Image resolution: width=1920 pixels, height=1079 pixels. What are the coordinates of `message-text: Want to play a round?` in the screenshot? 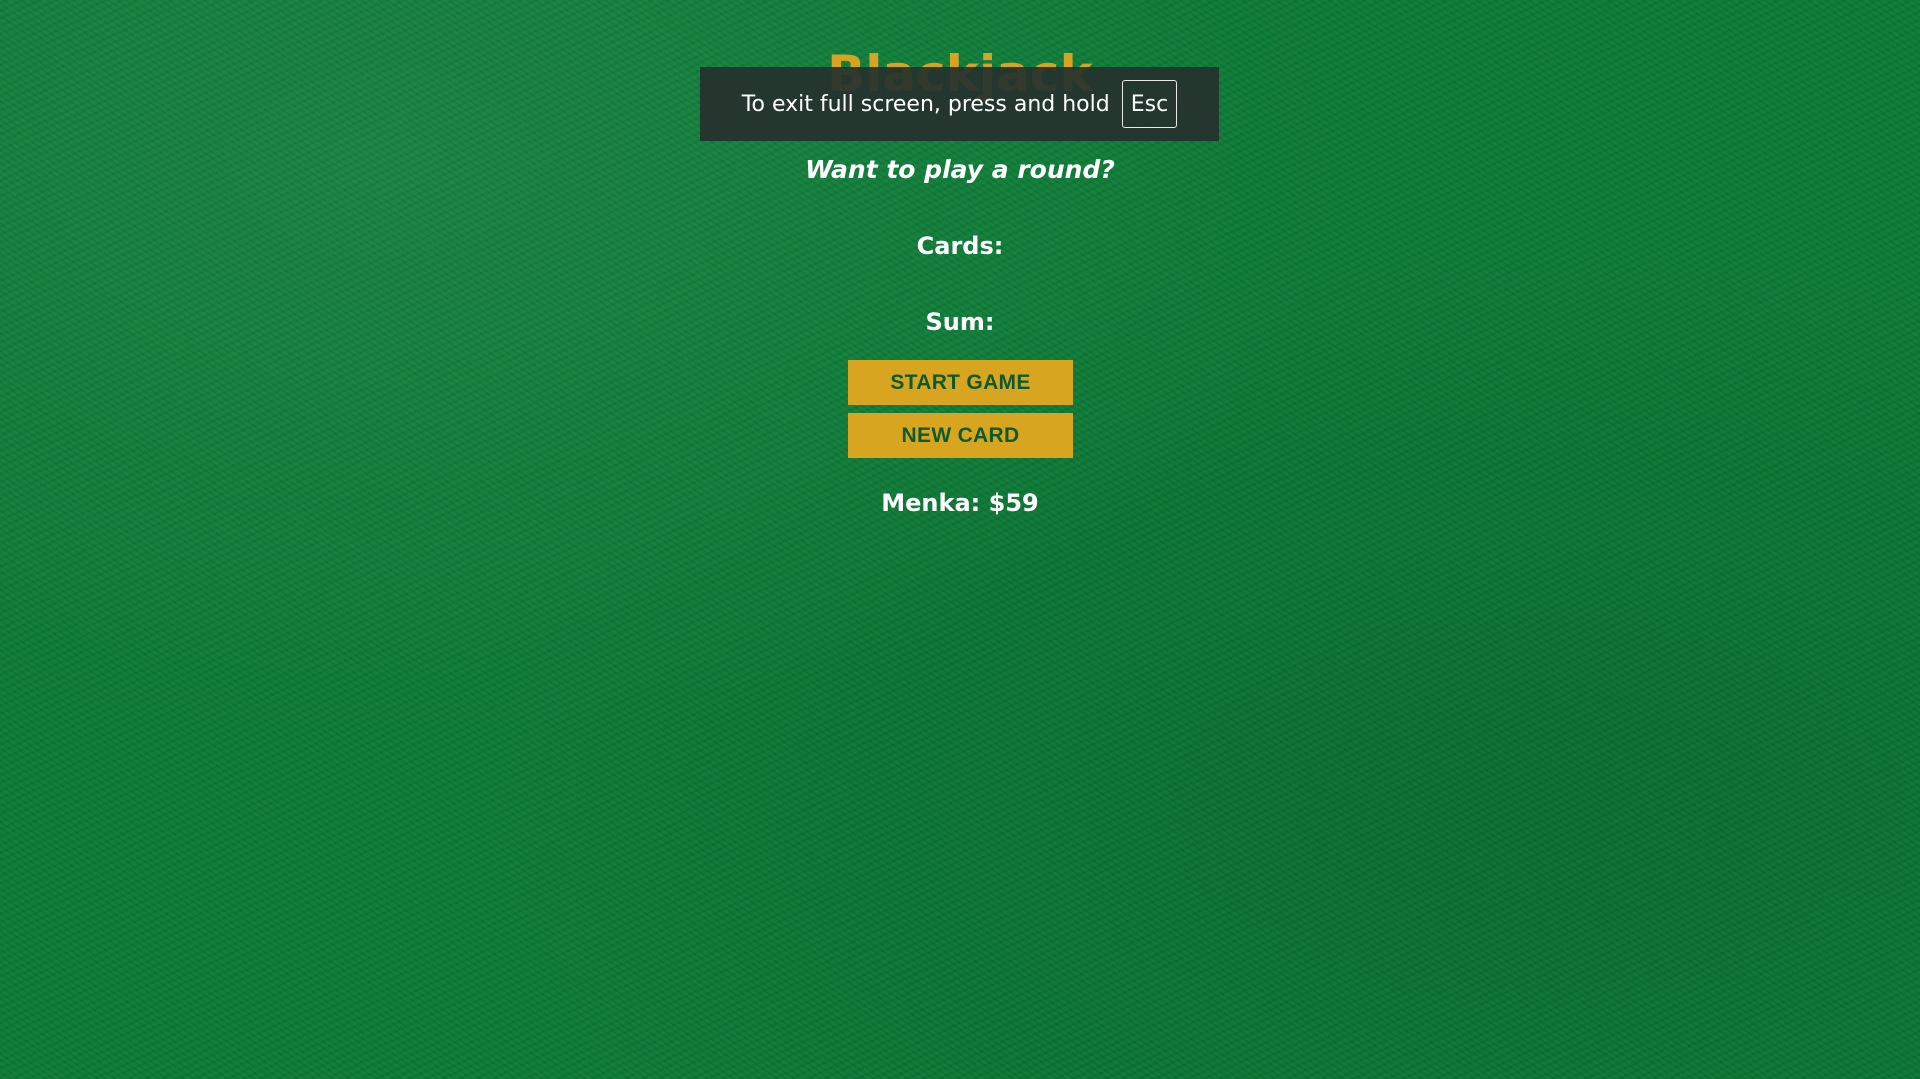 It's located at (960, 169).